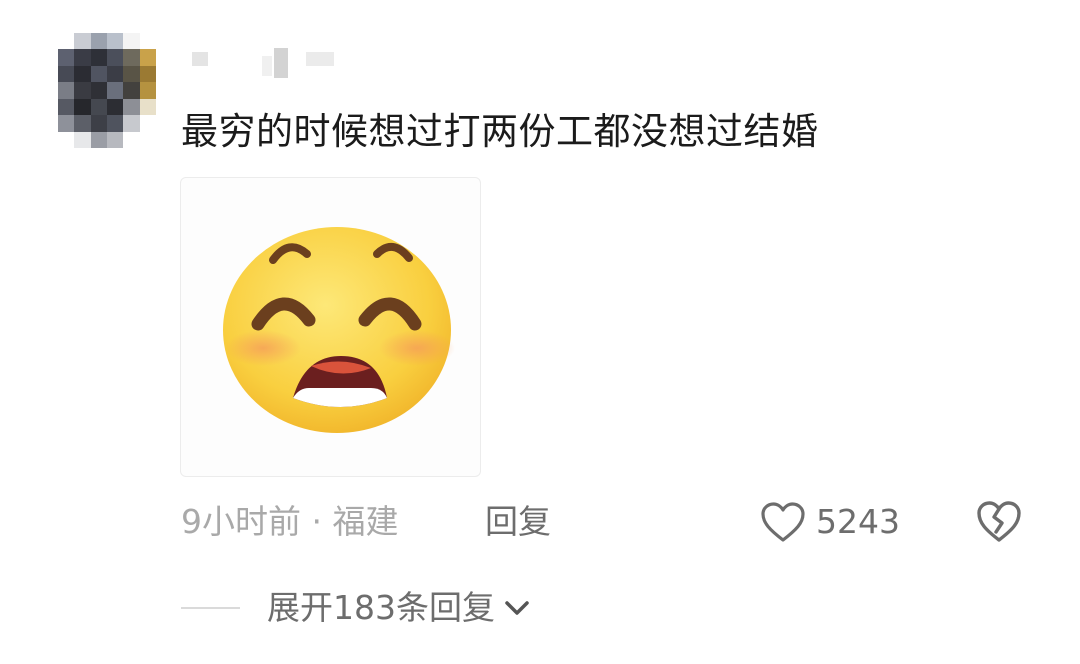 This screenshot has height=664, width=1080. What do you see at coordinates (210, 608) in the screenshot?
I see `divider-line` at bounding box center [210, 608].